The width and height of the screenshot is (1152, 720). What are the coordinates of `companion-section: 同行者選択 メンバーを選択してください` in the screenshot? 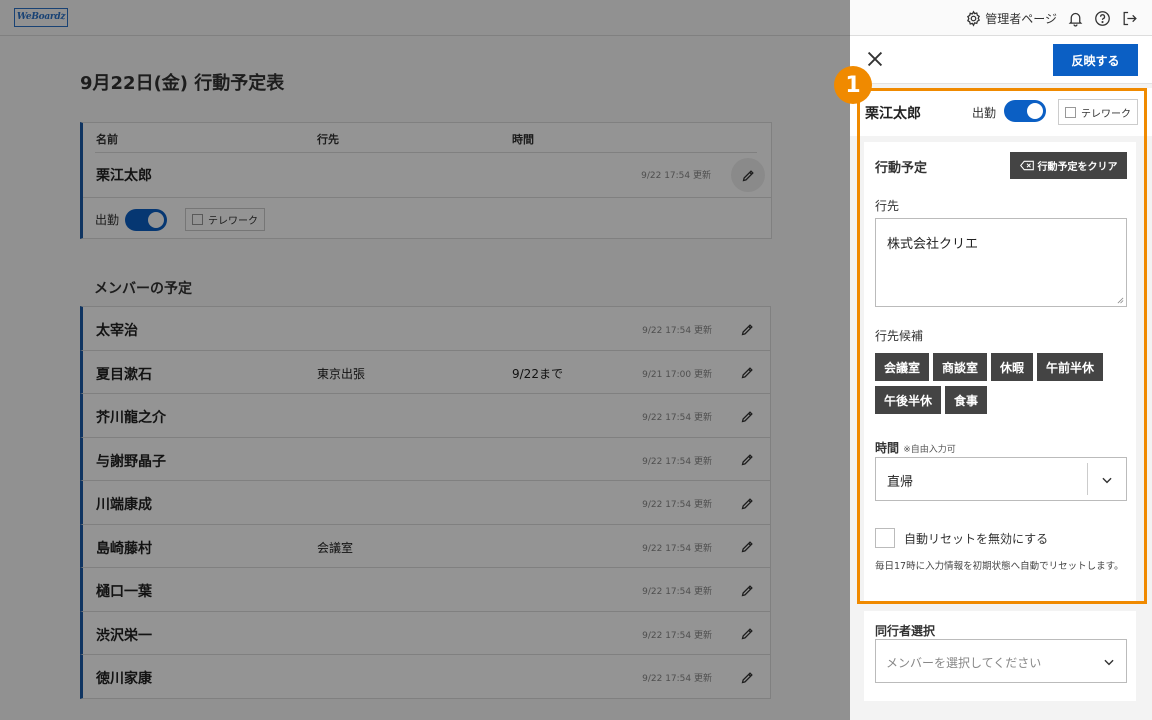 It's located at (1000, 656).